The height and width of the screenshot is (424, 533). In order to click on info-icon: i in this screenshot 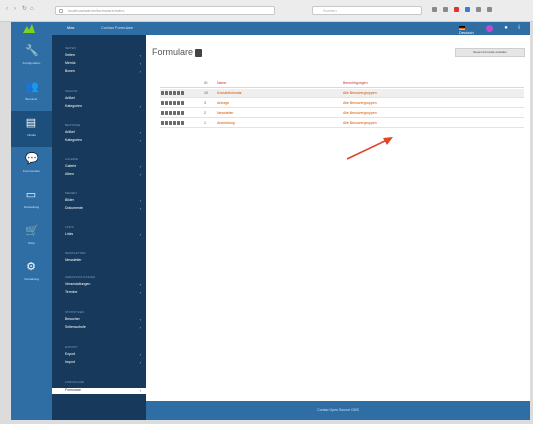, I will do `click(519, 28)`.